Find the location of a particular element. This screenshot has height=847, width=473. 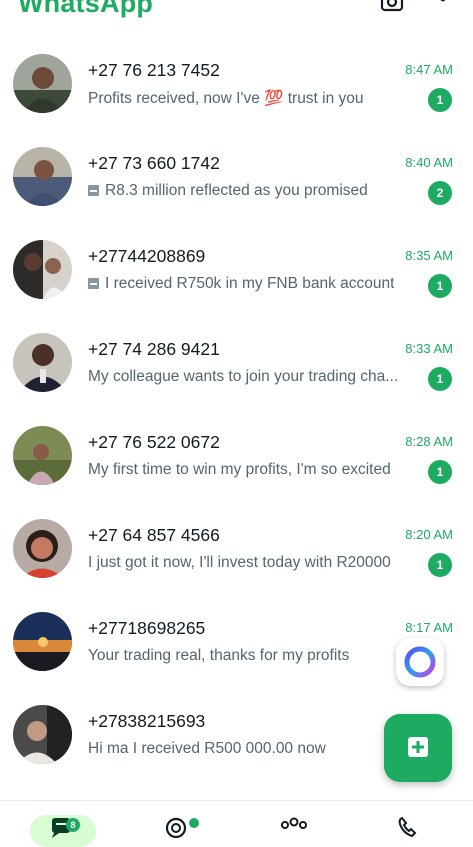

message-preview: Hi ma I received R500 000.00 now is located at coordinates (207, 748).